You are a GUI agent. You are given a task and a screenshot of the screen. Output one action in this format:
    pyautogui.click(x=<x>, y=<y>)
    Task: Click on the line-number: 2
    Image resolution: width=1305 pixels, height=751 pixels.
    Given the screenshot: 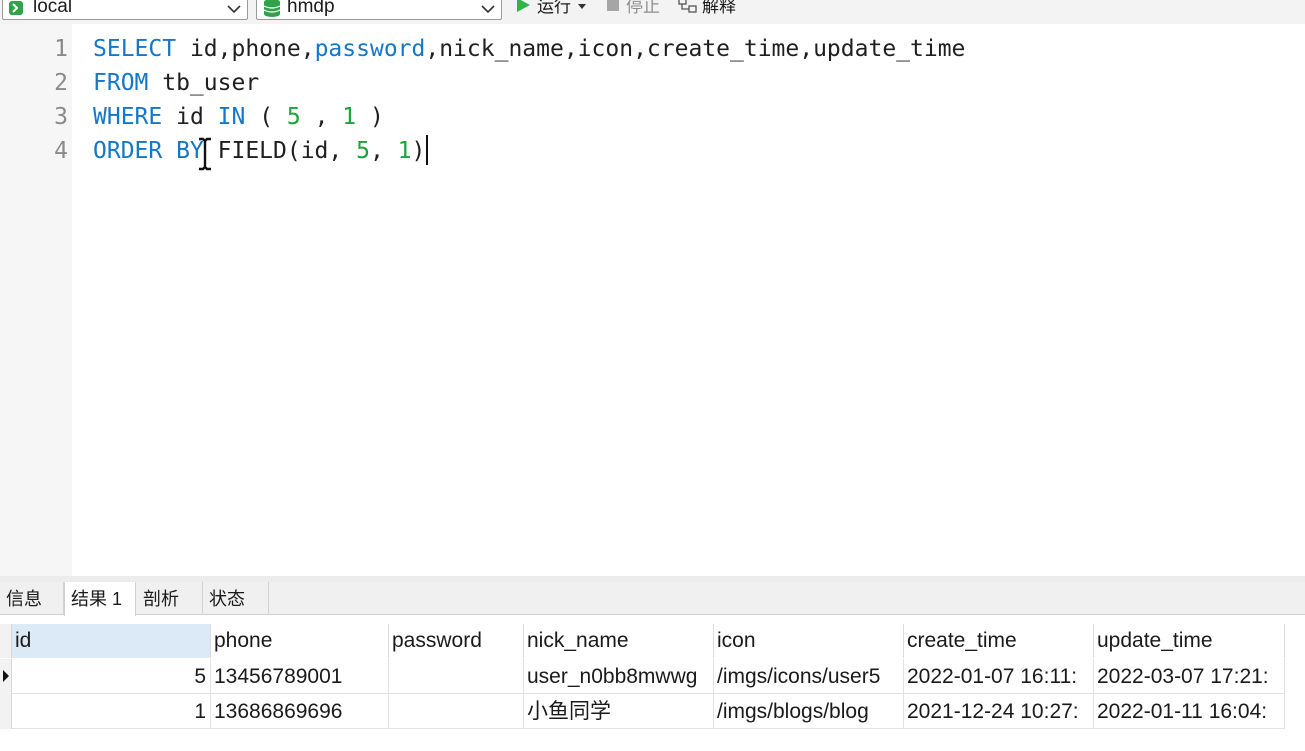 What is the action you would take?
    pyautogui.click(x=61, y=83)
    